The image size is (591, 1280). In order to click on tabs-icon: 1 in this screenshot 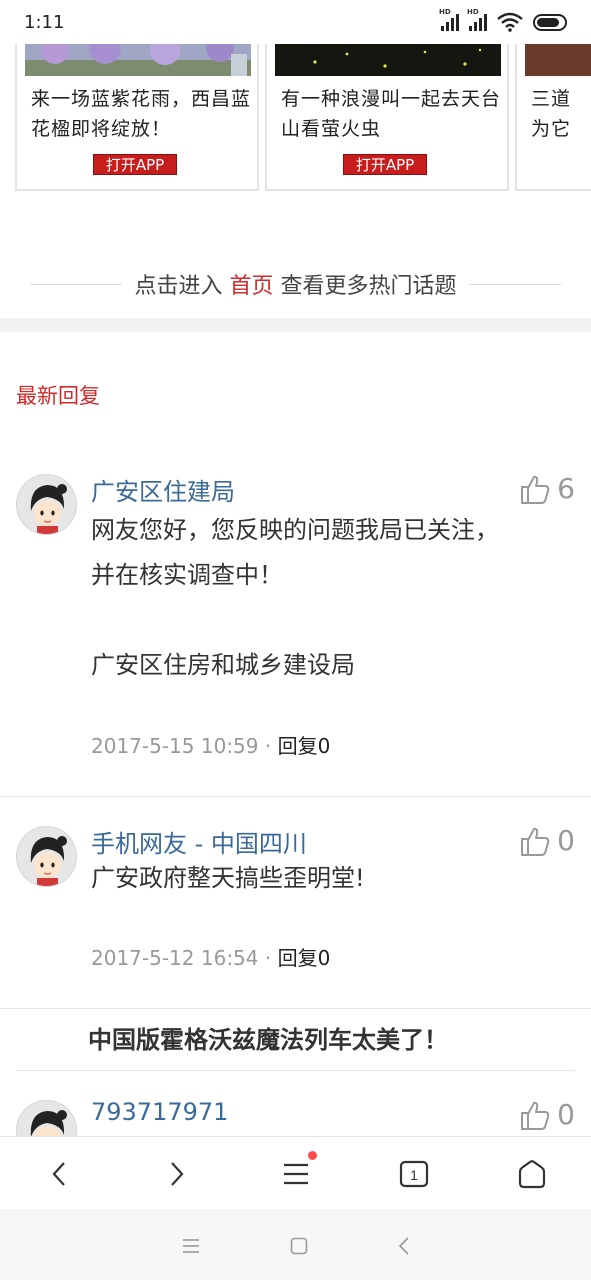, I will do `click(413, 1173)`.